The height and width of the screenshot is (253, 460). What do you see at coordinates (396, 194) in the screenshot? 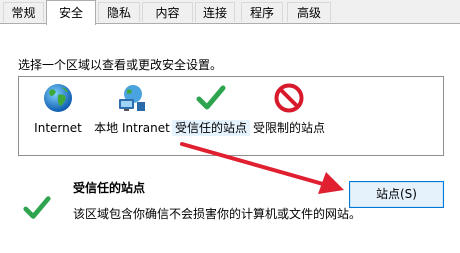
I see `sites-button: 站点(S)` at bounding box center [396, 194].